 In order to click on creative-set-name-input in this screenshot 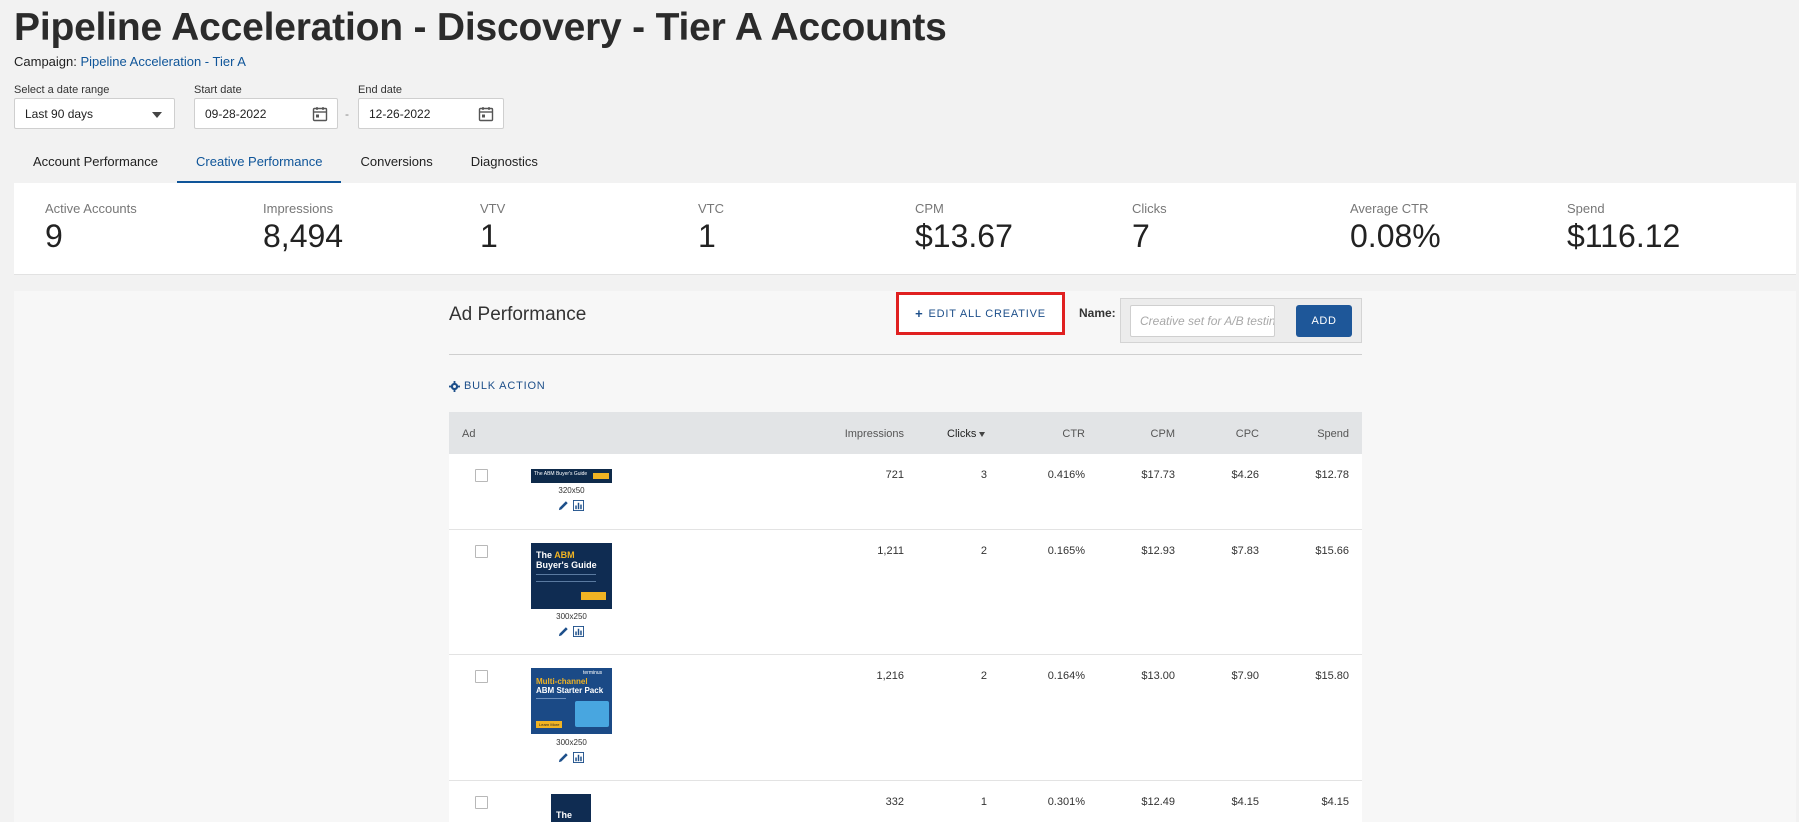, I will do `click(1202, 321)`.